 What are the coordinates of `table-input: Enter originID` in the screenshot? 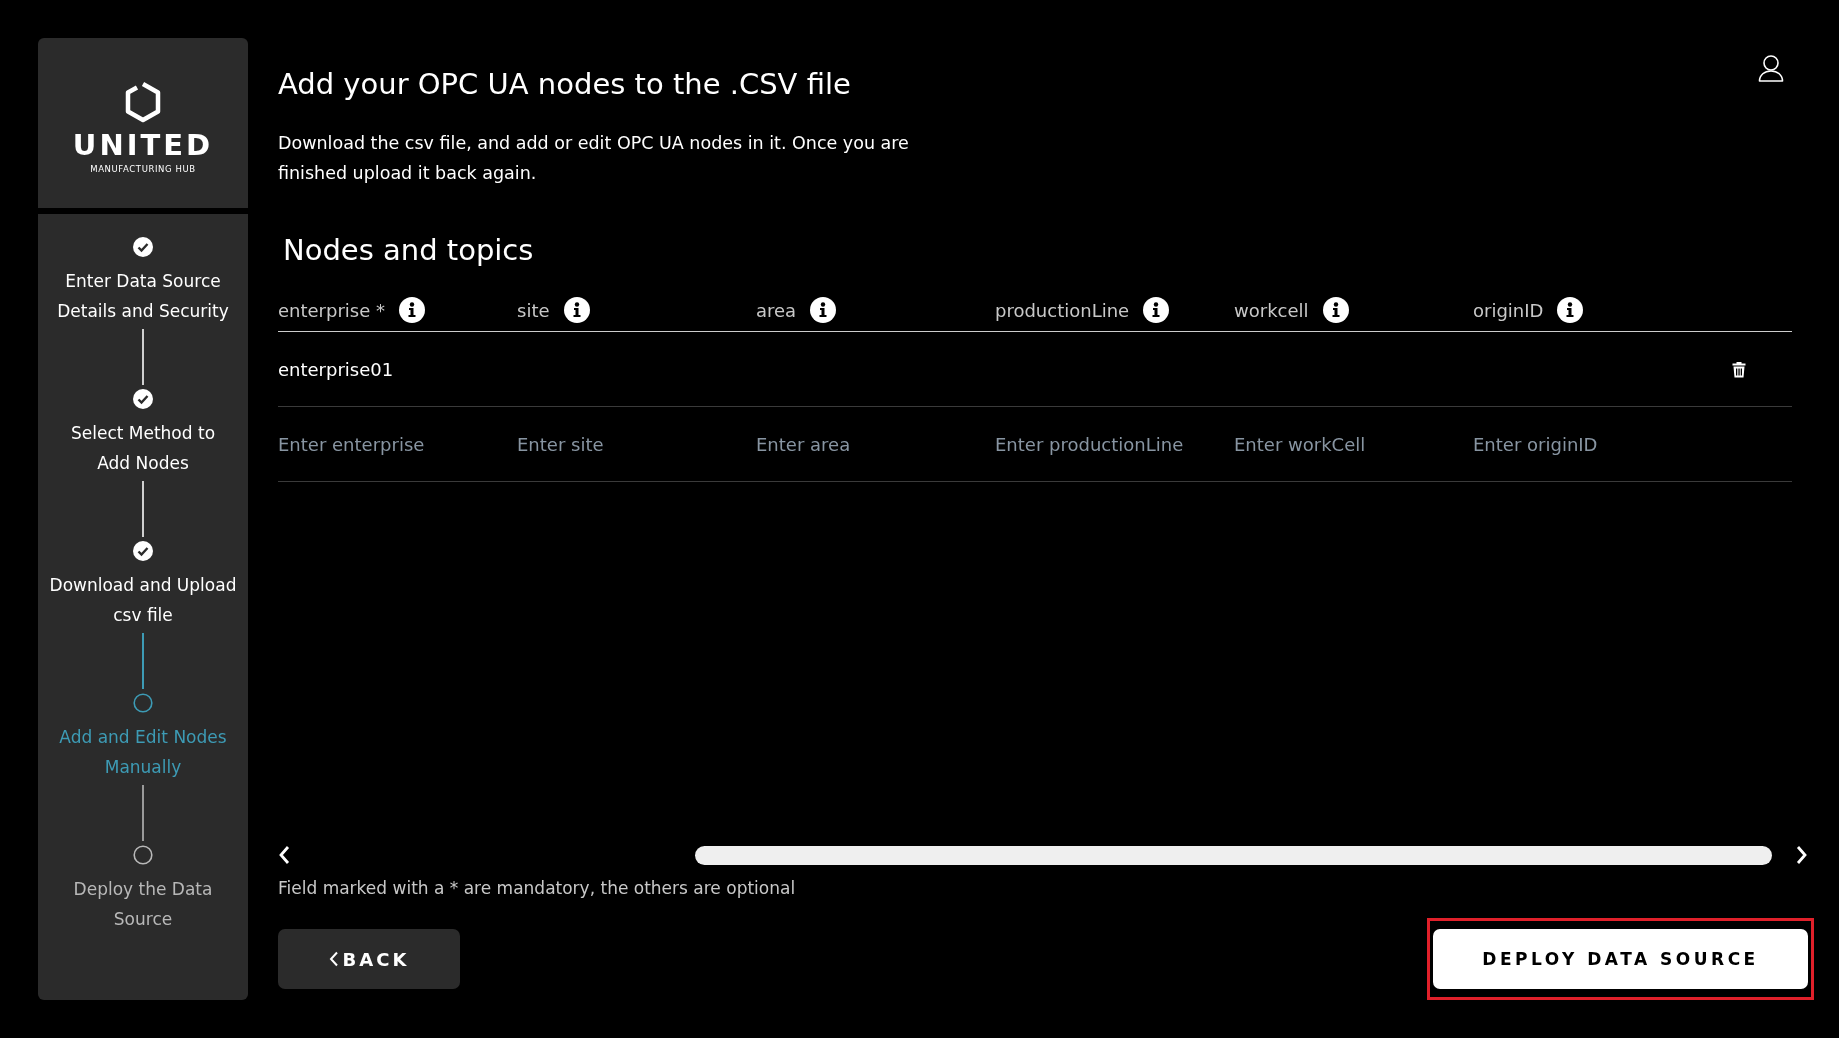 It's located at (1588, 444).